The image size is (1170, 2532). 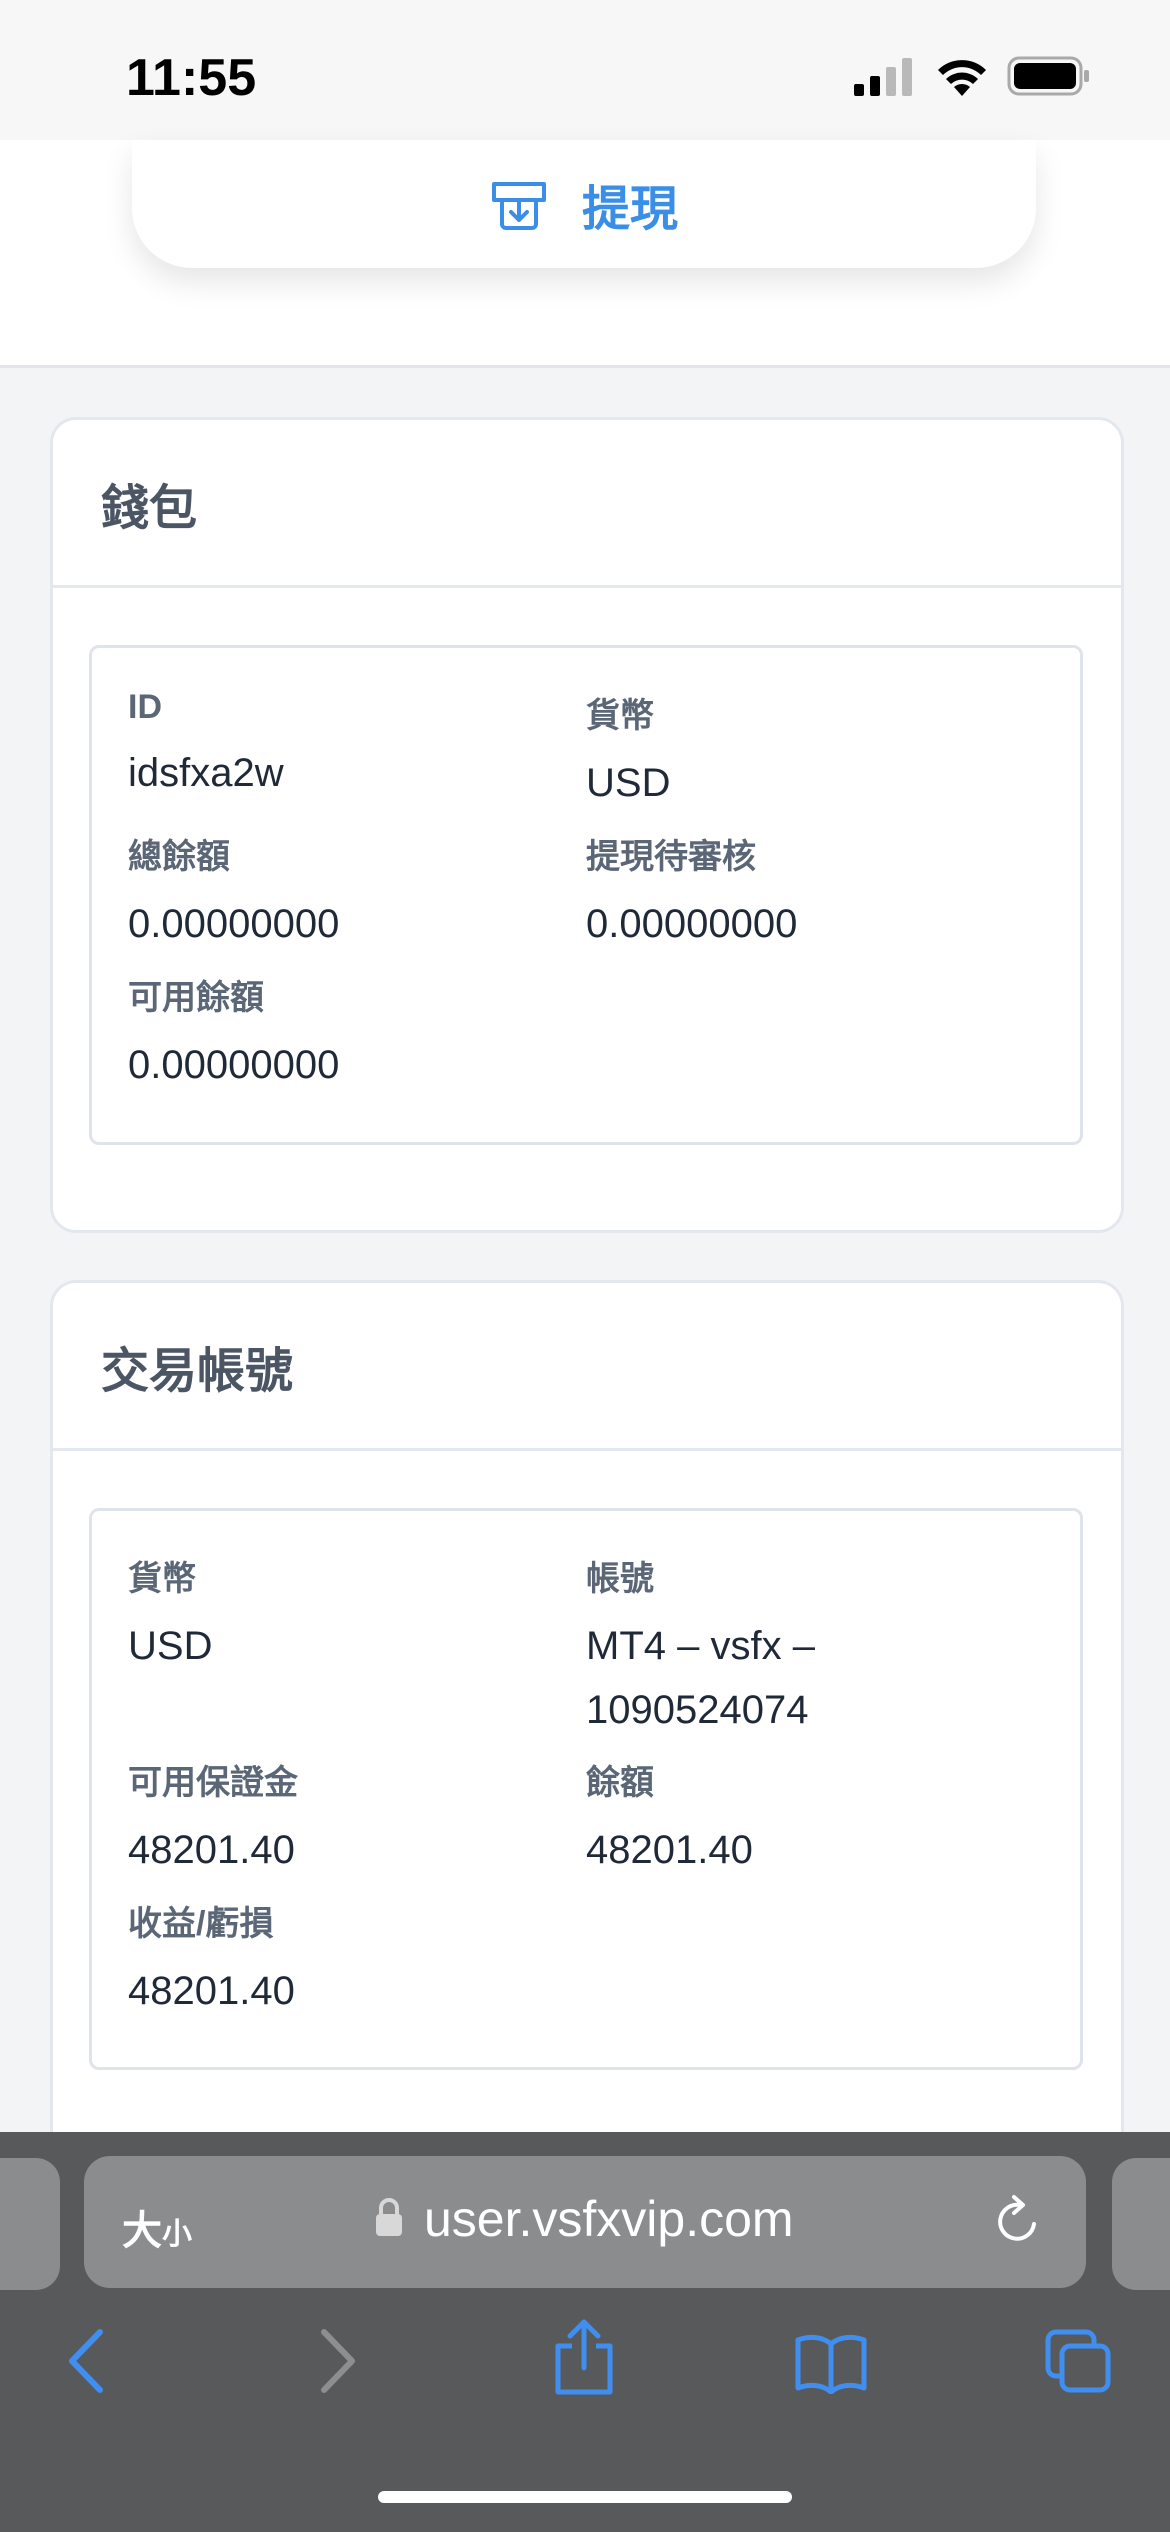 I want to click on status-bar: 11:55, so click(x=585, y=70).